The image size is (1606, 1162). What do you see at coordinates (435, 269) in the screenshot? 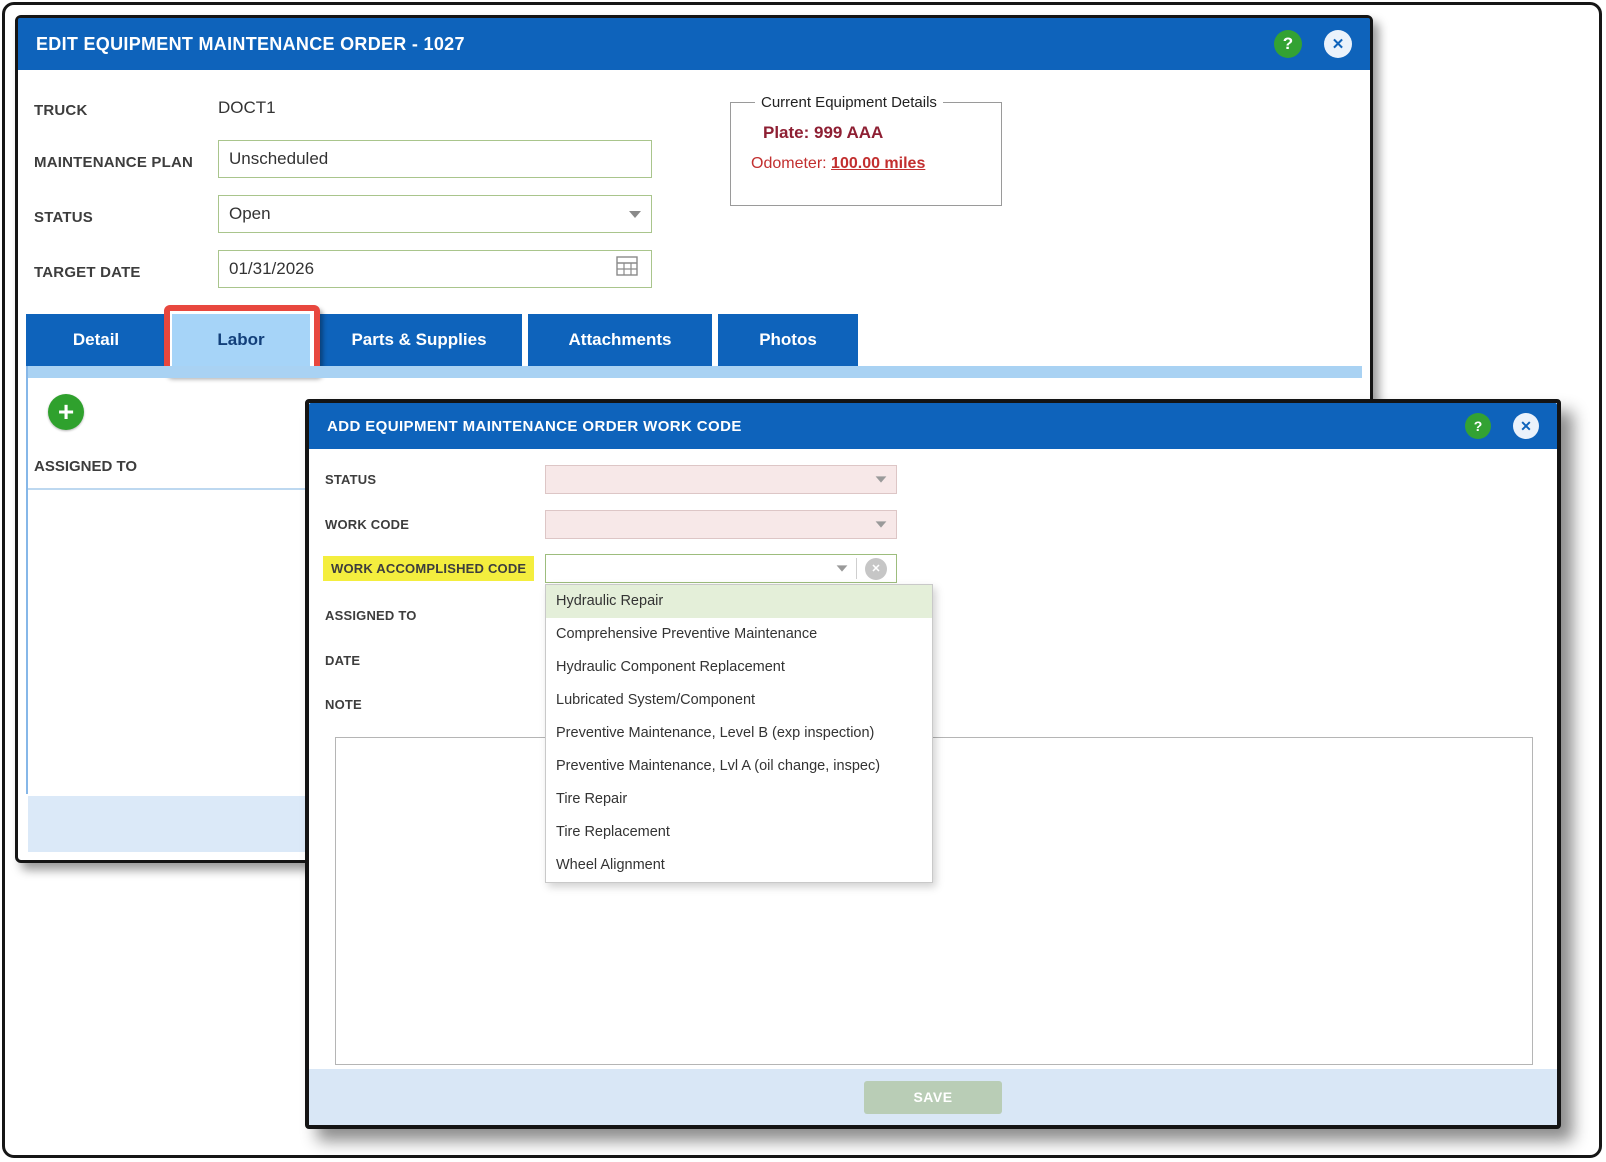
I see `target-date-input` at bounding box center [435, 269].